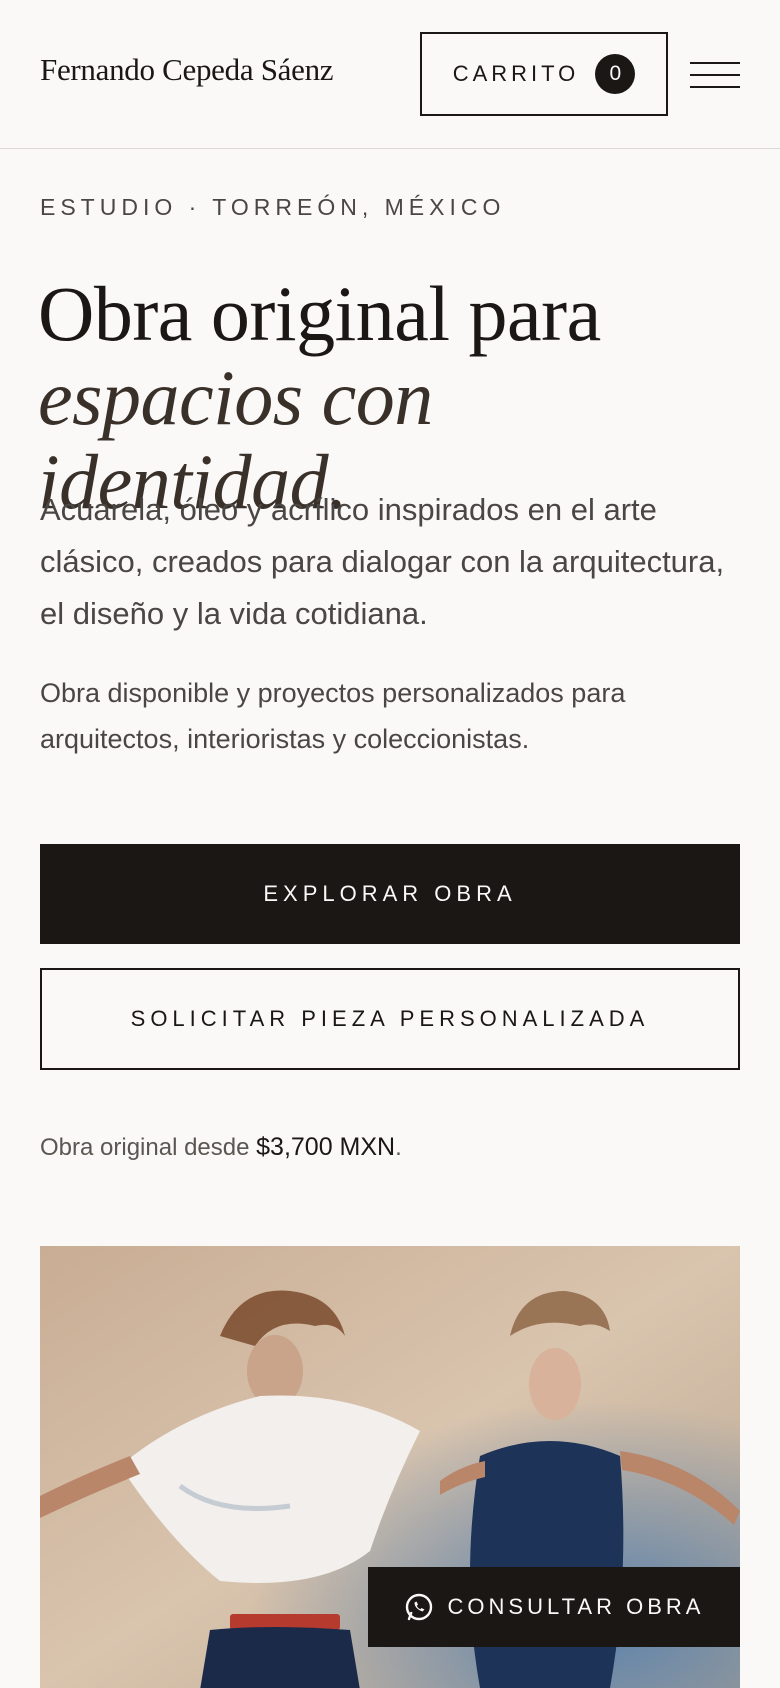 This screenshot has height=1688, width=780. What do you see at coordinates (390, 1019) in the screenshot?
I see `request-custom-piece-button: SOLICITAR PIEZA PERSONALIZADA` at bounding box center [390, 1019].